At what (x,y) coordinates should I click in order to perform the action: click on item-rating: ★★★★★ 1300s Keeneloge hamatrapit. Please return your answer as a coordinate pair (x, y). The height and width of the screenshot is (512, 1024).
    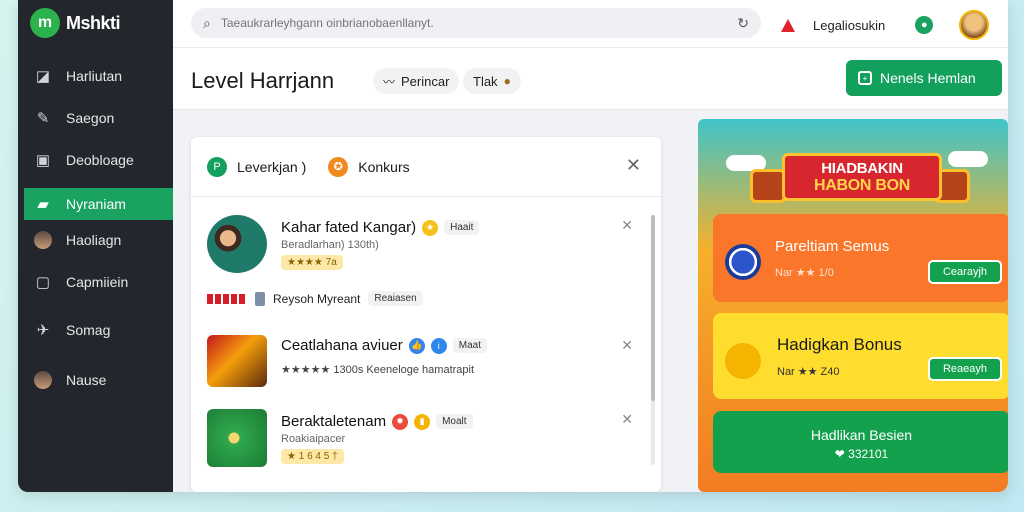
    Looking at the image, I should click on (378, 370).